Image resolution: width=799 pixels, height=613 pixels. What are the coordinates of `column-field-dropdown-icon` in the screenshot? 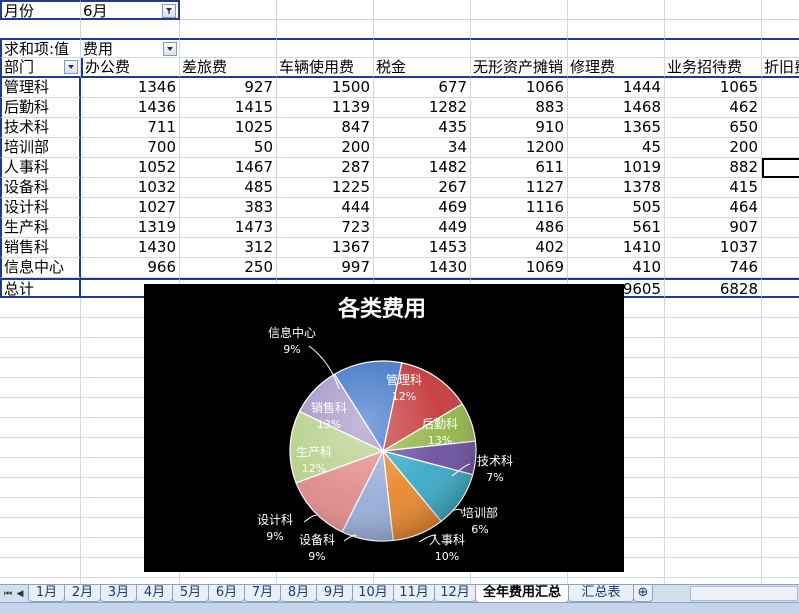 It's located at (170, 49).